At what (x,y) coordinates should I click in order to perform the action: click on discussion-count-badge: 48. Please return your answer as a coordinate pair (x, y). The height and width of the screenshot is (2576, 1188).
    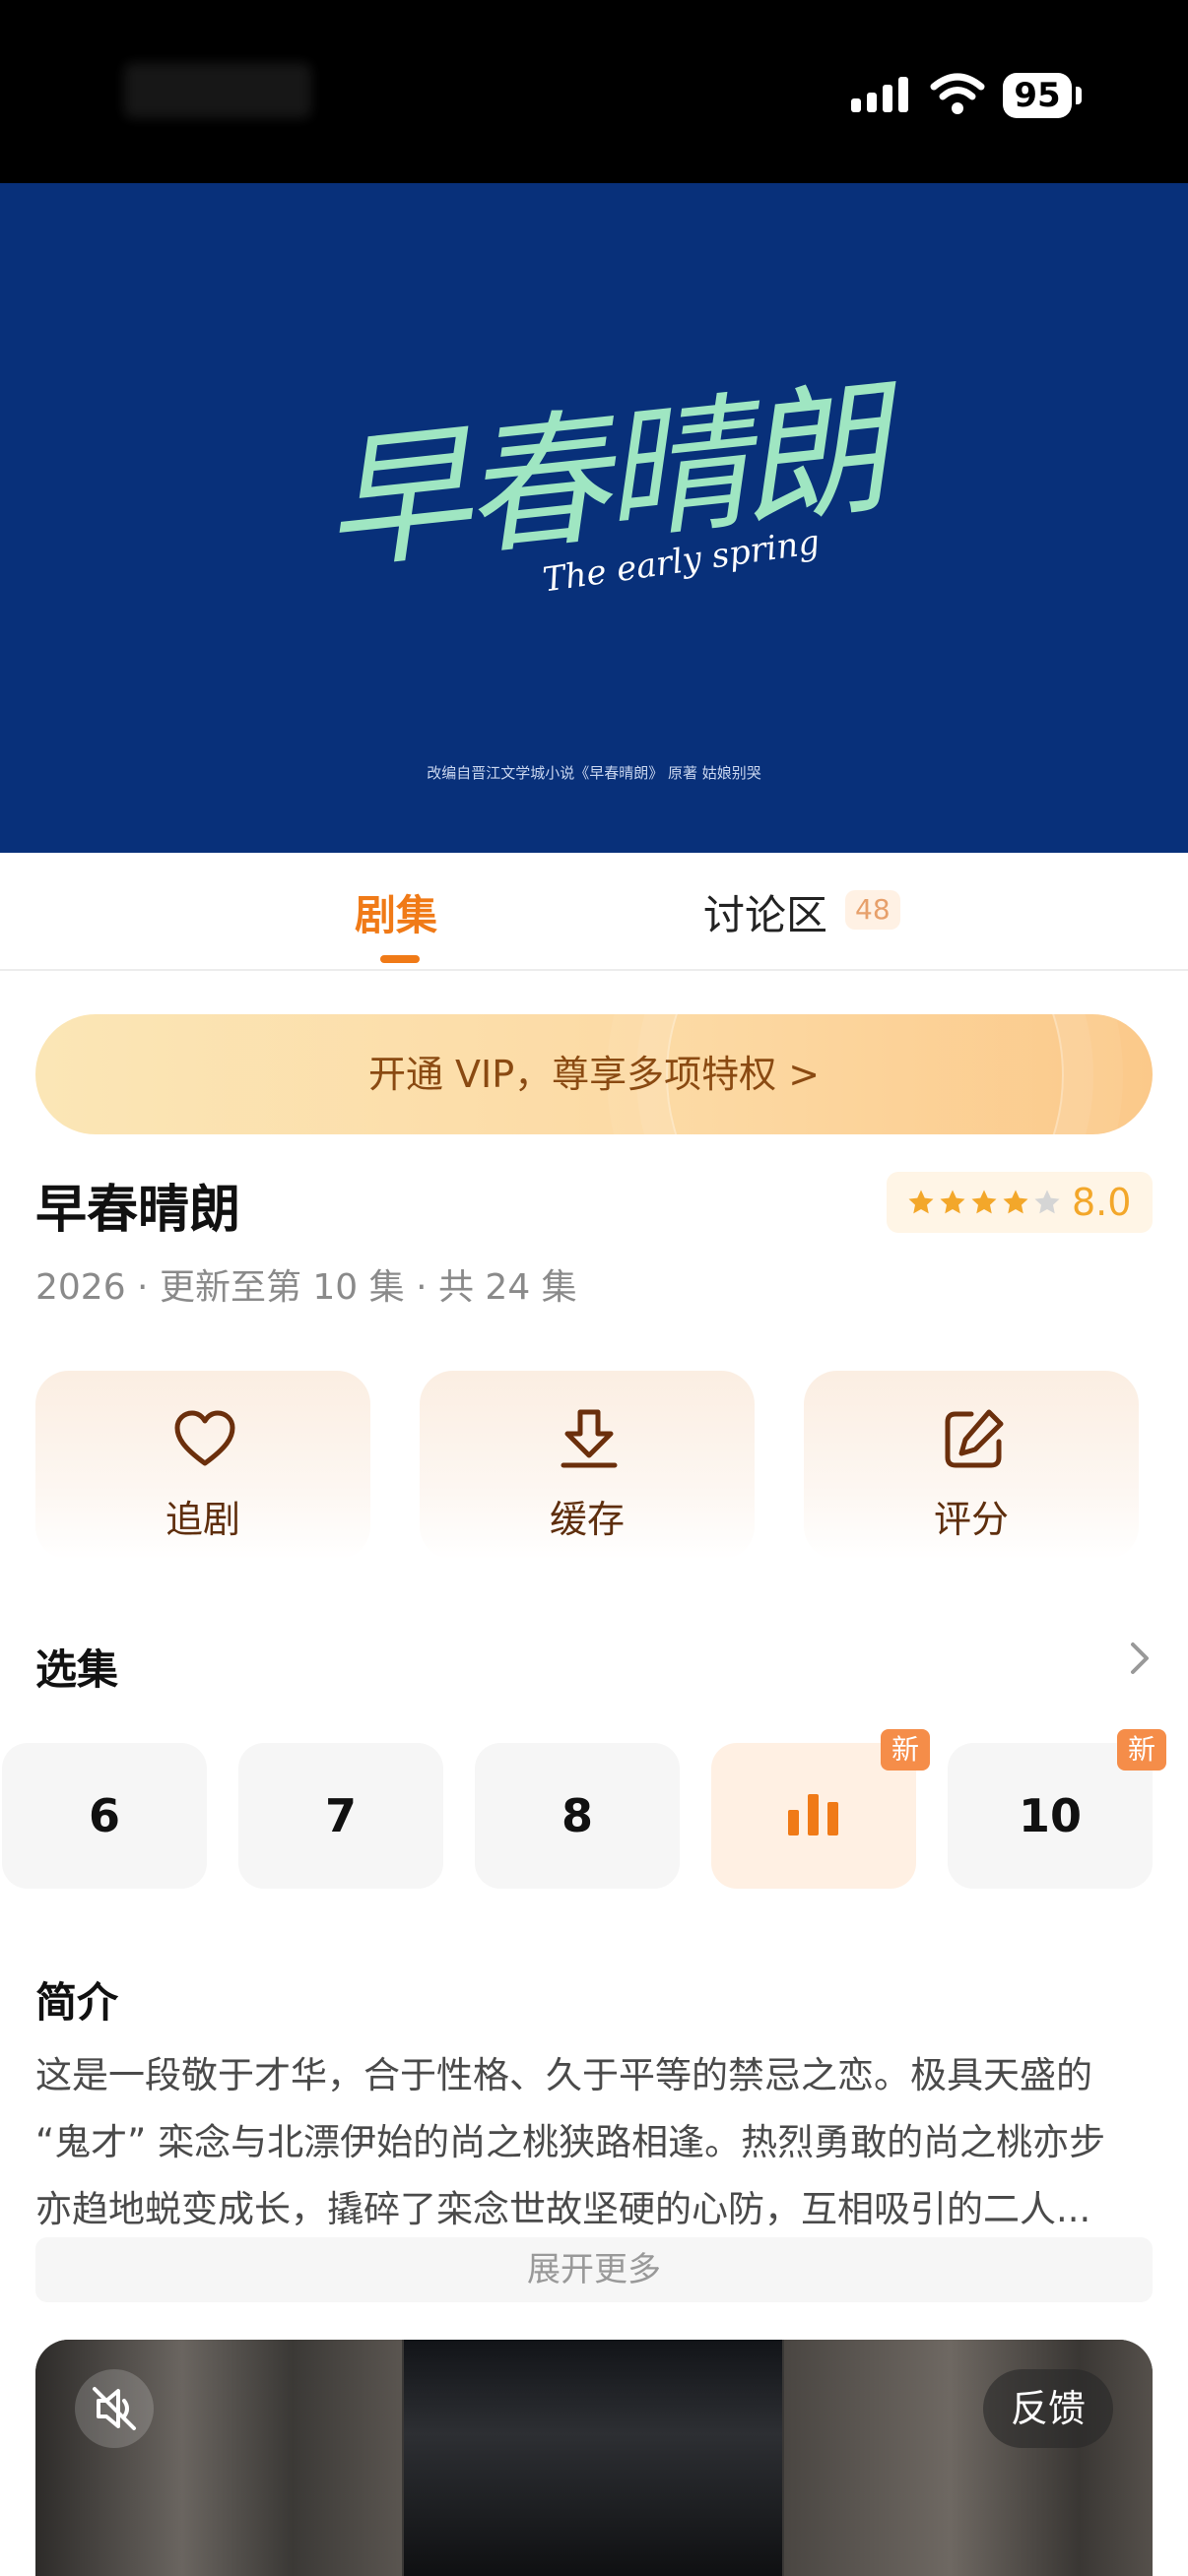
    Looking at the image, I should click on (872, 910).